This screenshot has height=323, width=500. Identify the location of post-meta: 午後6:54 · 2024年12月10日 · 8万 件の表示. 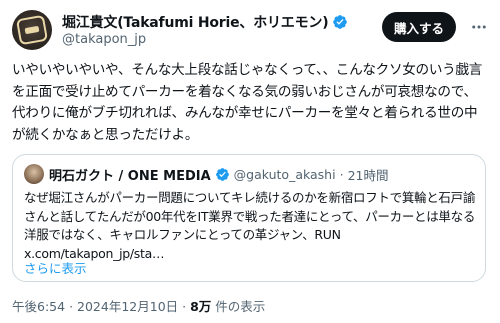
(138, 305).